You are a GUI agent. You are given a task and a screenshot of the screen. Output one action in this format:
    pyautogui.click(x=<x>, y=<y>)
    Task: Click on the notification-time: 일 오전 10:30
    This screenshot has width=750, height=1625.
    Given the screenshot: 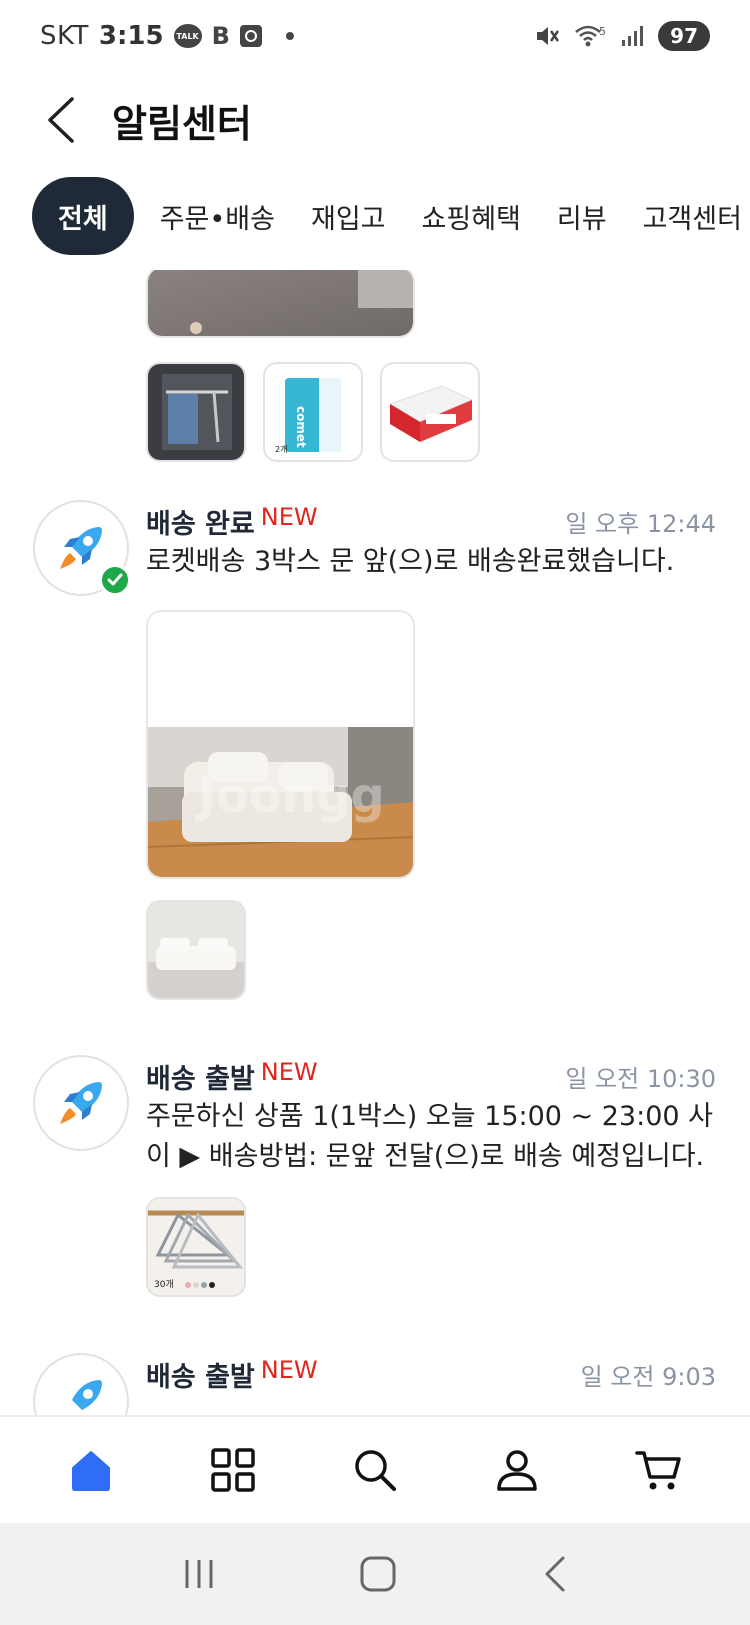 What is the action you would take?
    pyautogui.click(x=640, y=1079)
    